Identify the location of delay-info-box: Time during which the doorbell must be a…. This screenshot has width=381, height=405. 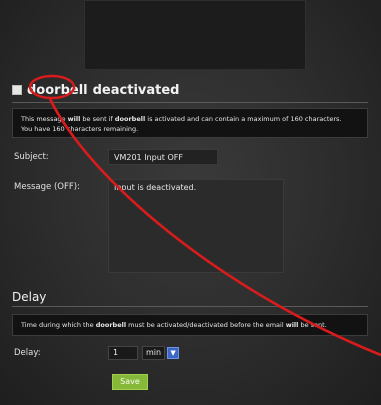
(190, 325).